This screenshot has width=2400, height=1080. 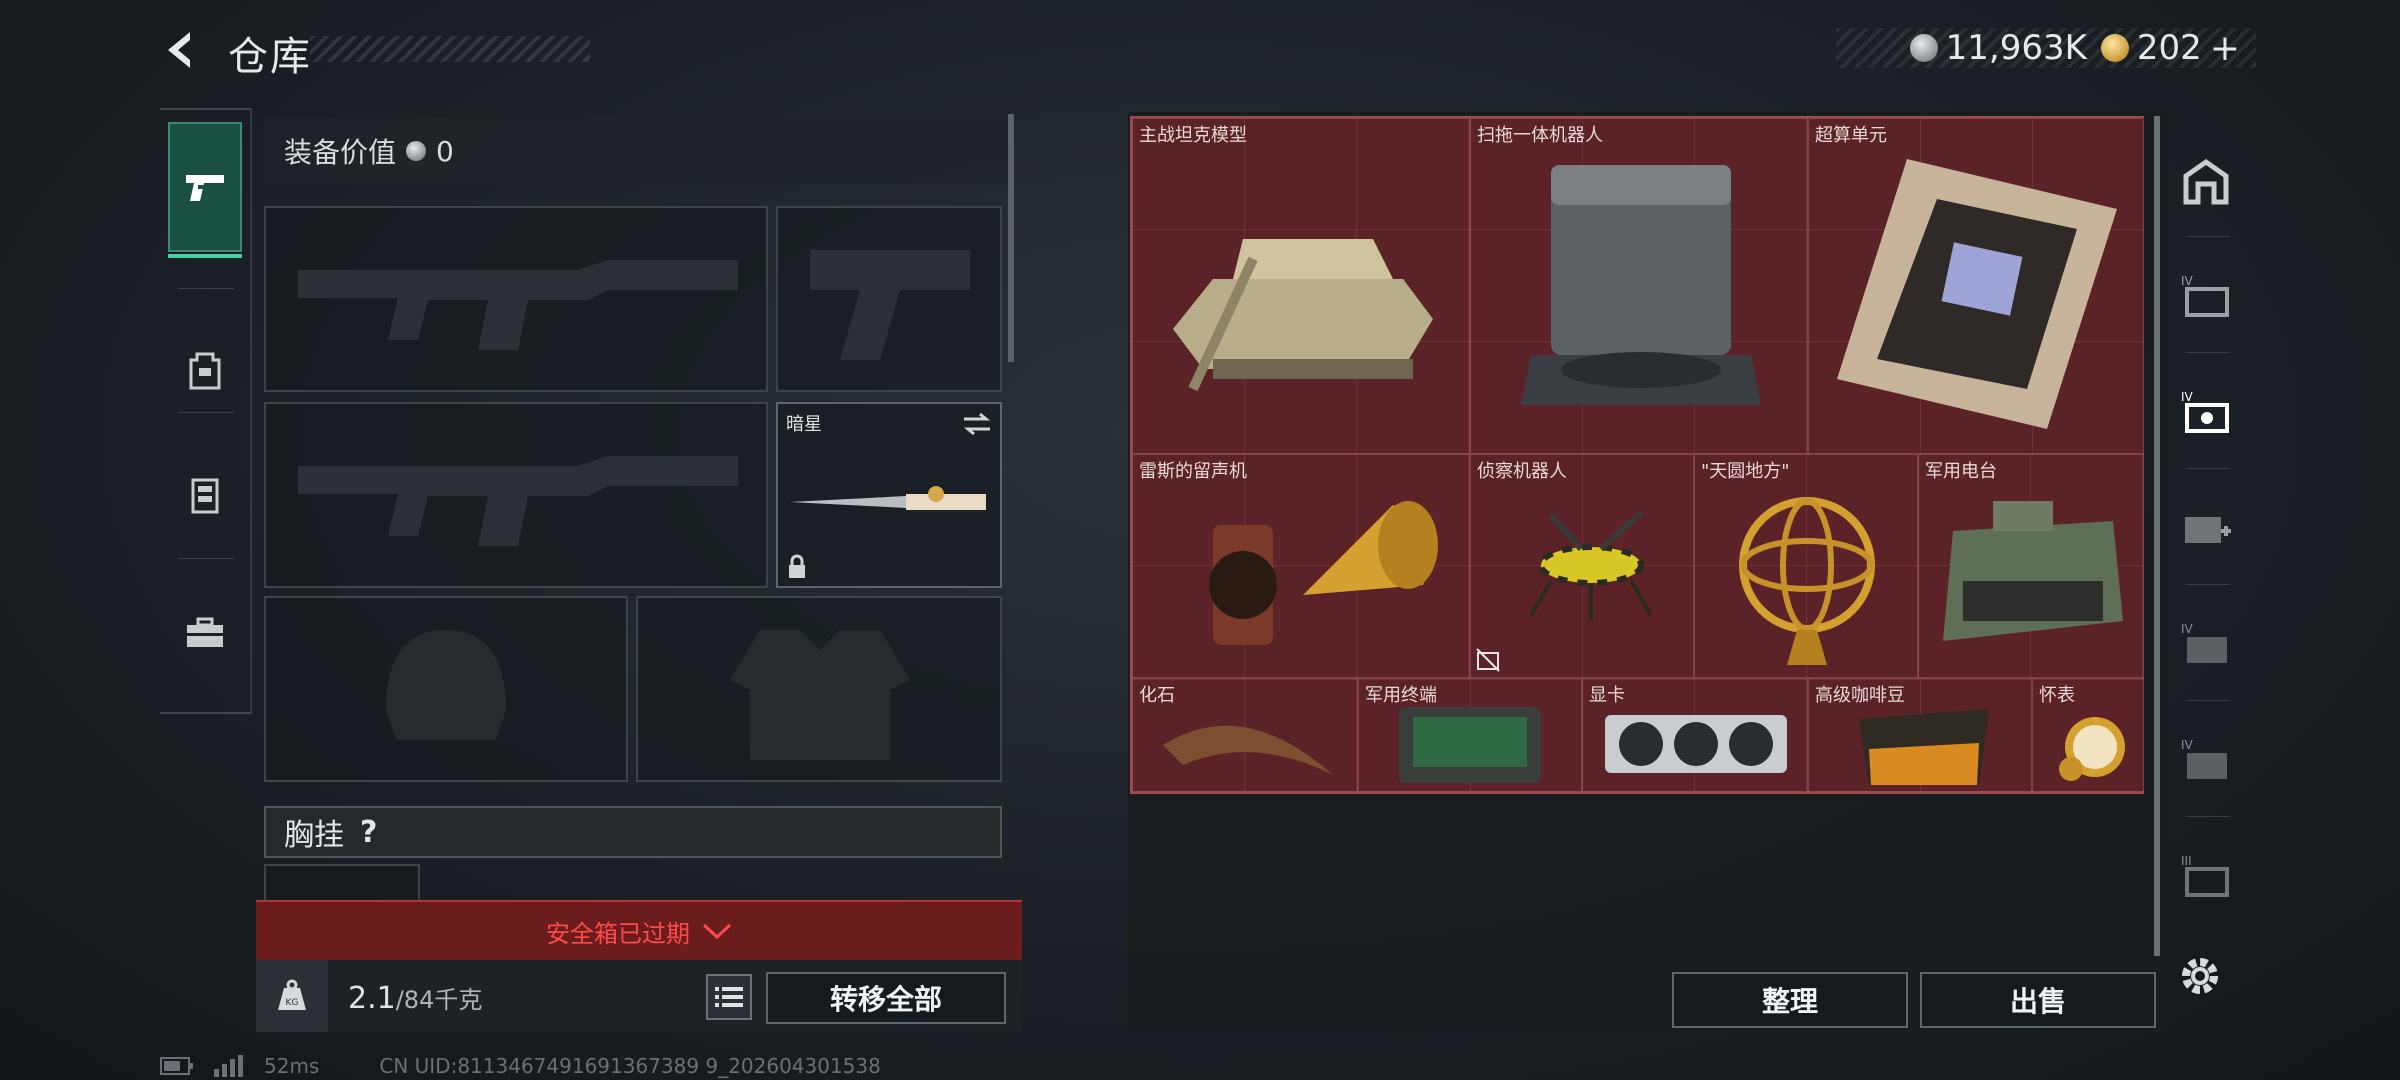 I want to click on tab-weapons, so click(x=205, y=190).